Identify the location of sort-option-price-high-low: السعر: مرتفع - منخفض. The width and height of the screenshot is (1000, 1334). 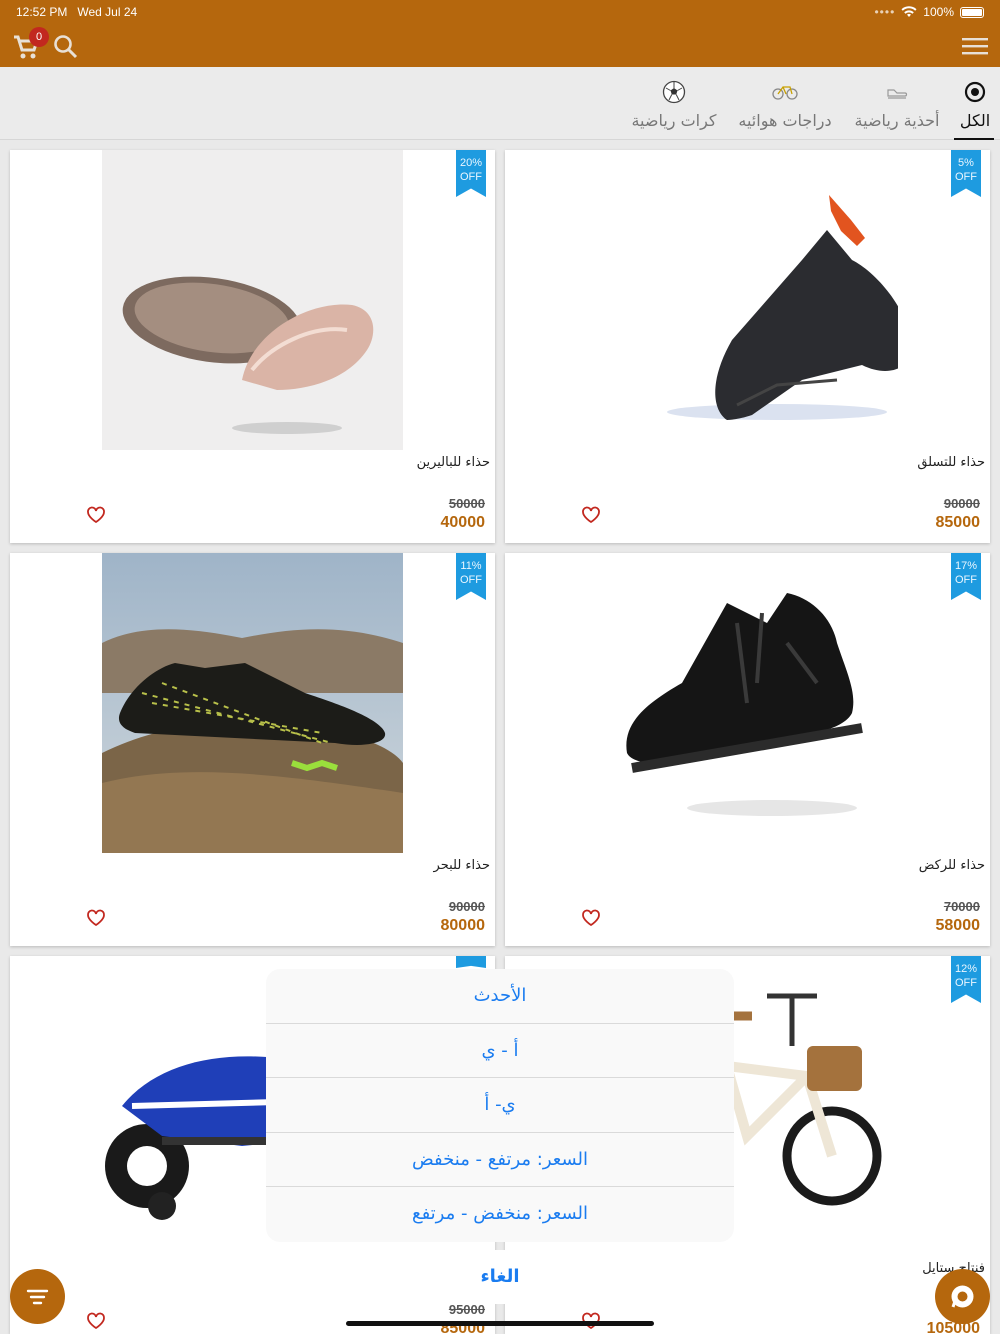
(500, 1160).